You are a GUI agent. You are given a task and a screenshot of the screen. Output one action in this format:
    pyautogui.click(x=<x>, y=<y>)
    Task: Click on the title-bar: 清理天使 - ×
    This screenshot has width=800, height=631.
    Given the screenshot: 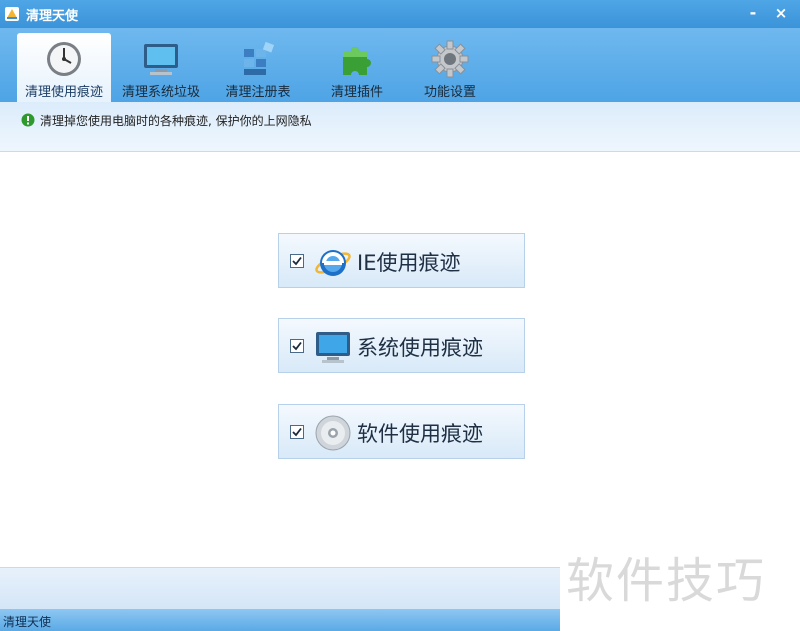 What is the action you would take?
    pyautogui.click(x=400, y=14)
    